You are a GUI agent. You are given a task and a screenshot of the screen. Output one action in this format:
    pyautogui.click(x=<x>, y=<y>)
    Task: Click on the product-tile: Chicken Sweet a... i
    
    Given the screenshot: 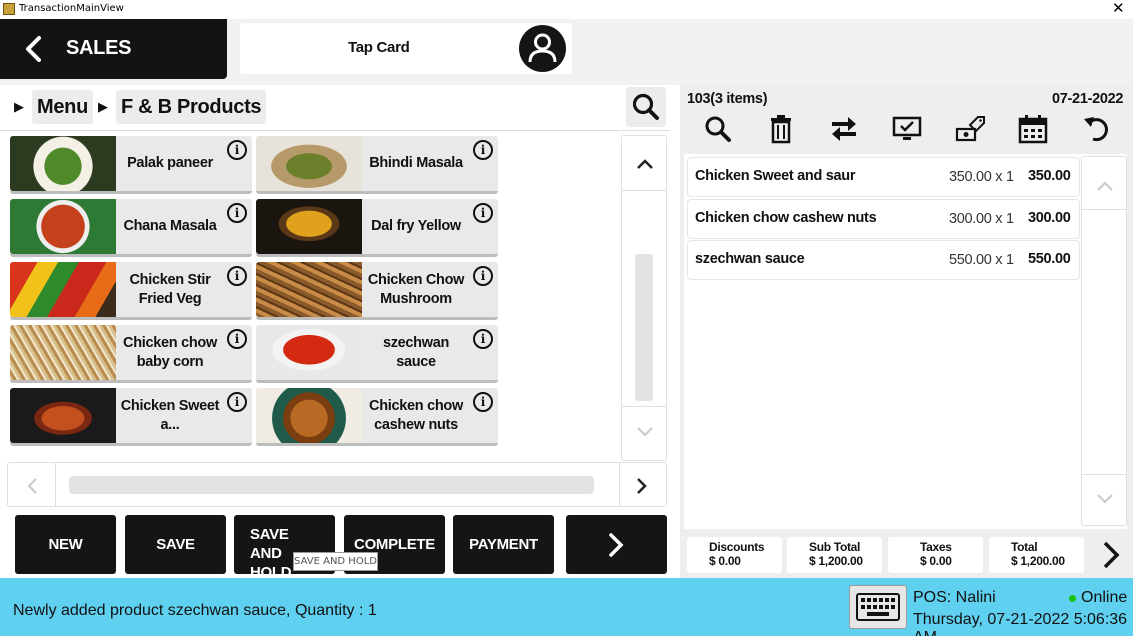 What is the action you would take?
    pyautogui.click(x=131, y=417)
    